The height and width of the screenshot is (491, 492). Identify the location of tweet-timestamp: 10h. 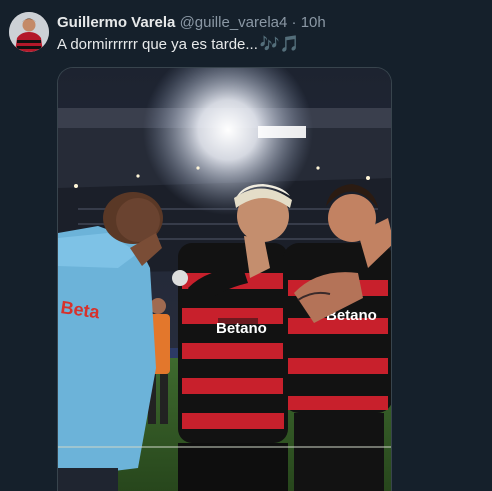
(313, 22).